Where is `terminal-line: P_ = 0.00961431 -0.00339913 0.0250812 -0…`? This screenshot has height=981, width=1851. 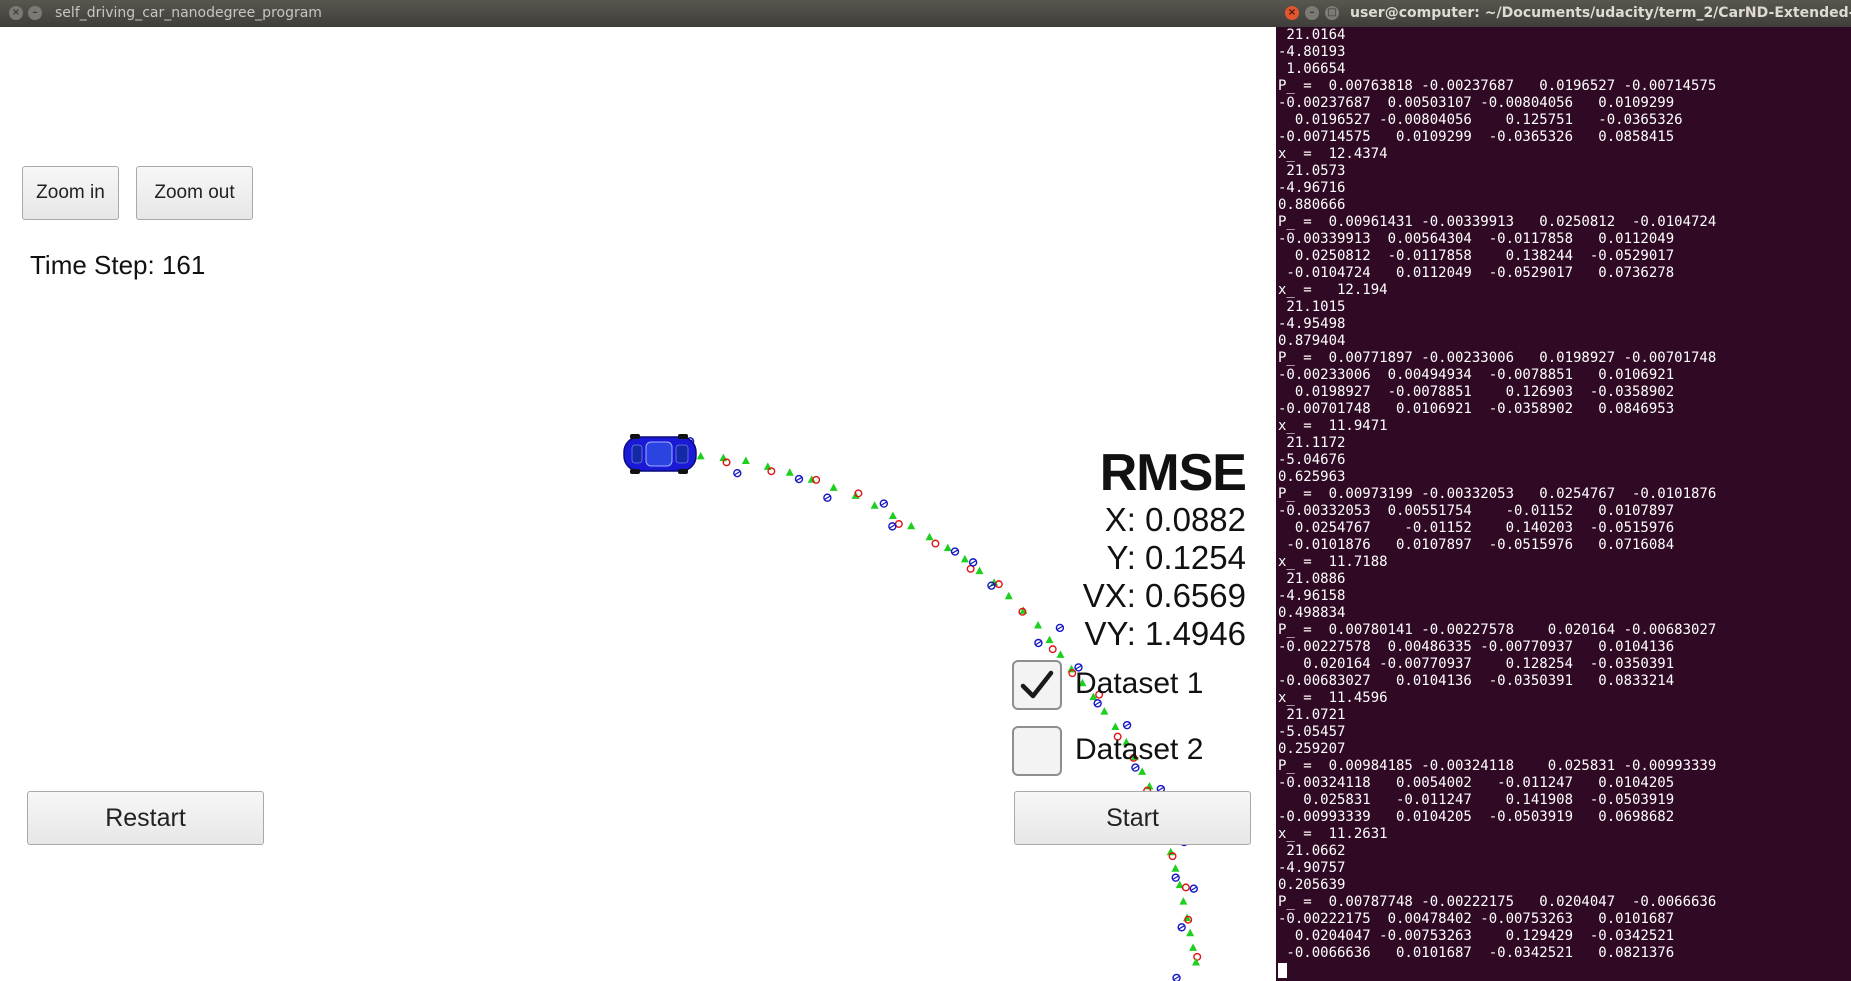 terminal-line: P_ = 0.00961431 -0.00339913 0.0250812 -0… is located at coordinates (1497, 222).